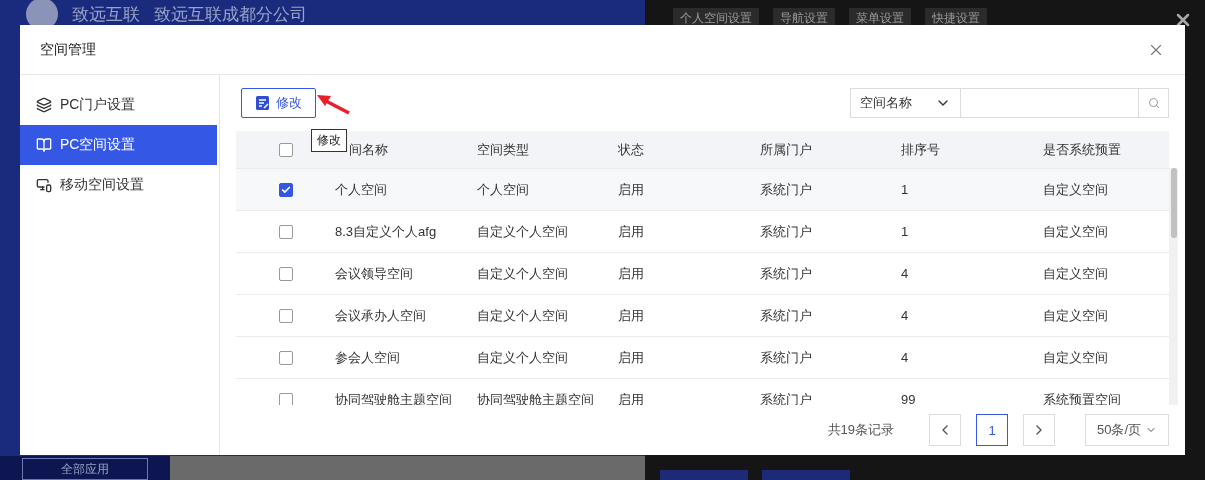  I want to click on column-header: 所属门户, so click(786, 149).